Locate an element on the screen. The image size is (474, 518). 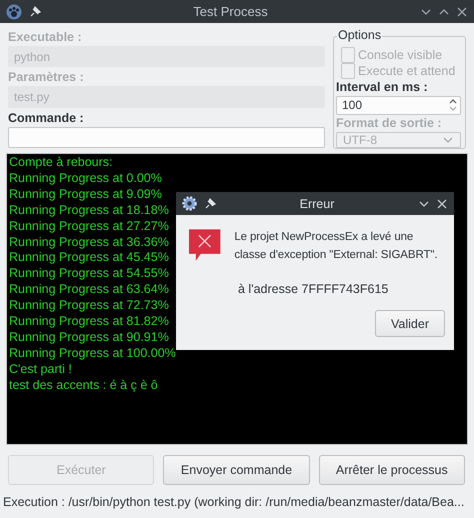
window-title: Test Process is located at coordinates (230, 11).